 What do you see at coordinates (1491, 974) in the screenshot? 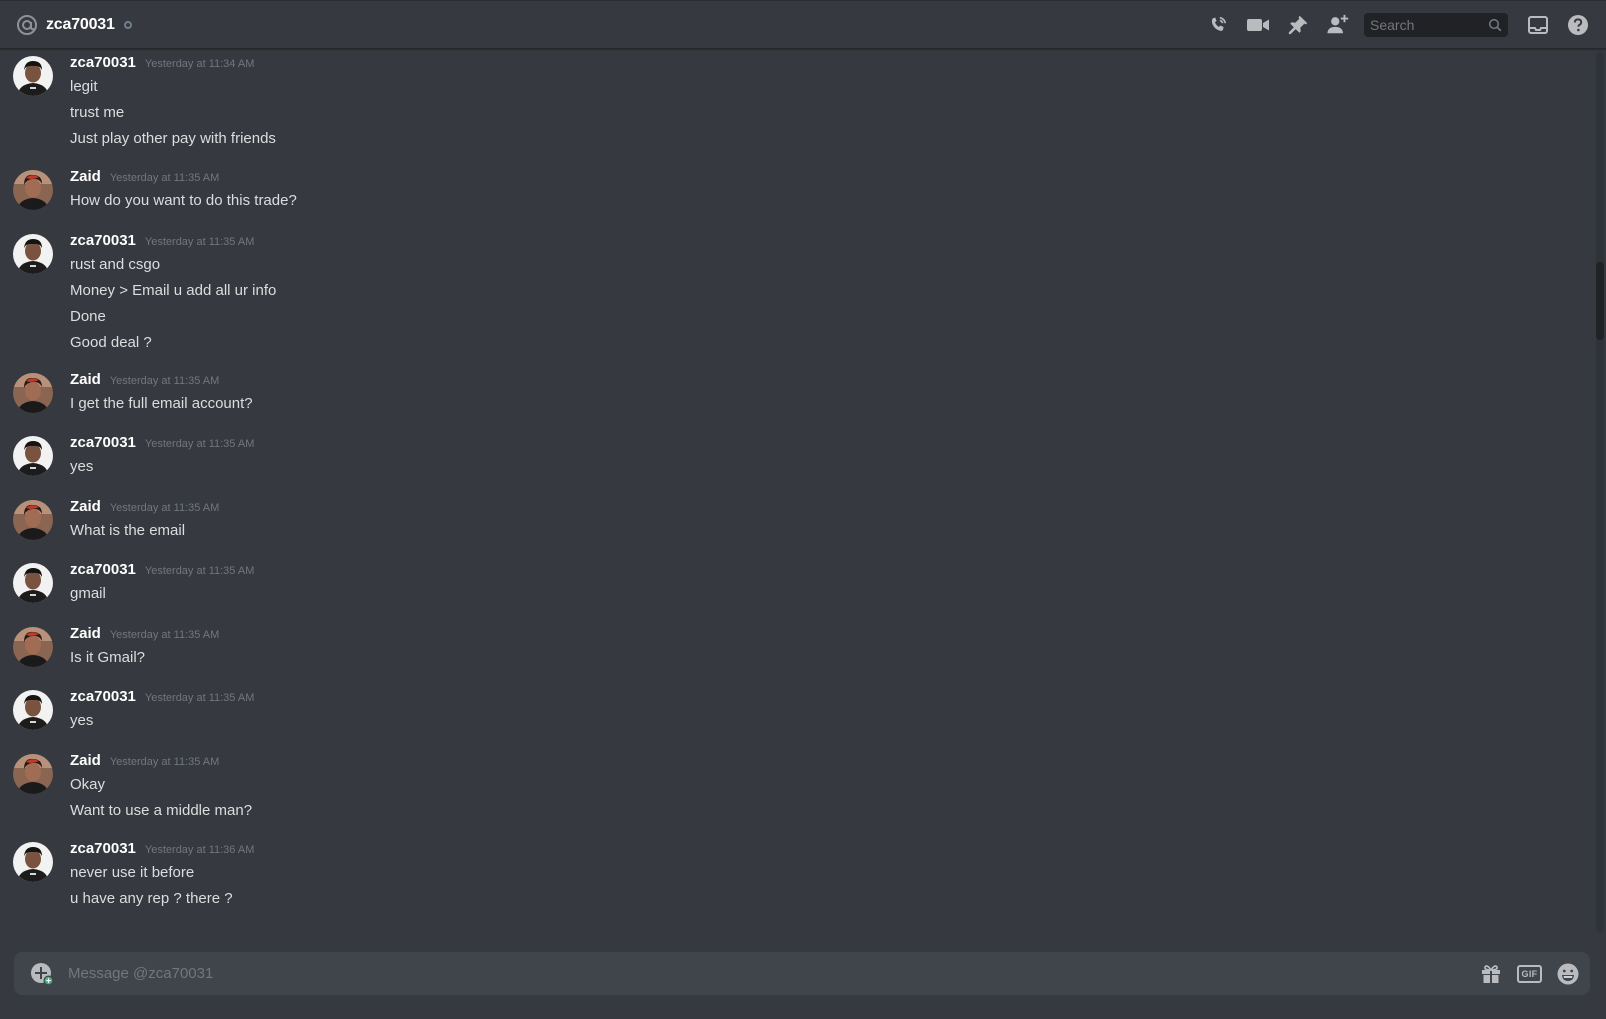
I see `gift-icon` at bounding box center [1491, 974].